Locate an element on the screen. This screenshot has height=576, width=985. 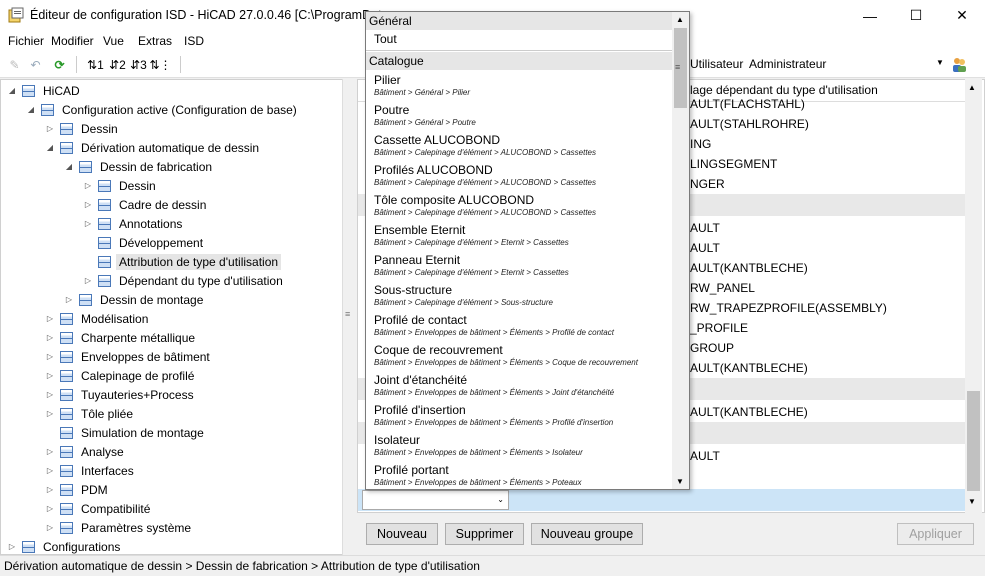
tree-node: Simulation de montage is located at coordinates (126, 432).